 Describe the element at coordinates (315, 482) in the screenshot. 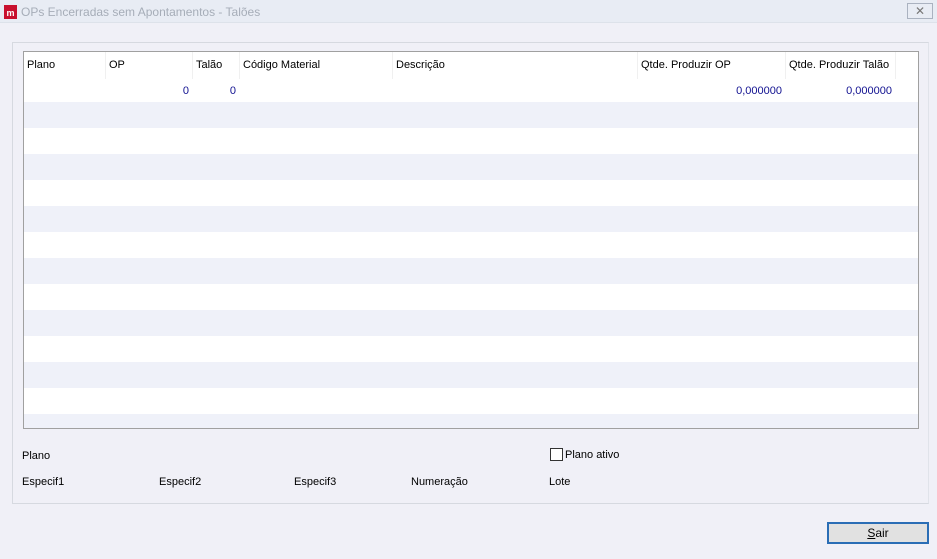

I see `especif3-label: Especif3` at that location.